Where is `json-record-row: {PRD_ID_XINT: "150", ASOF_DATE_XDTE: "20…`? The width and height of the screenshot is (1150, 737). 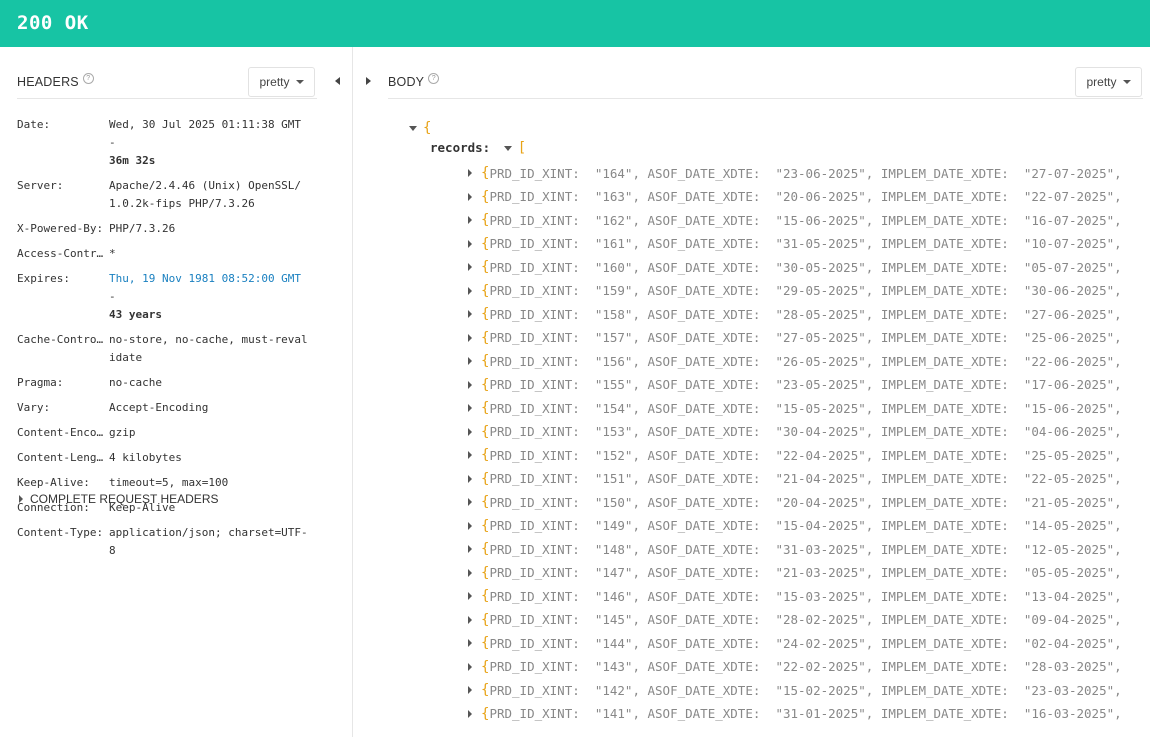
json-record-row: {PRD_ID_XINT: "150", ASOF_DATE_XDTE: "20… is located at coordinates (795, 502).